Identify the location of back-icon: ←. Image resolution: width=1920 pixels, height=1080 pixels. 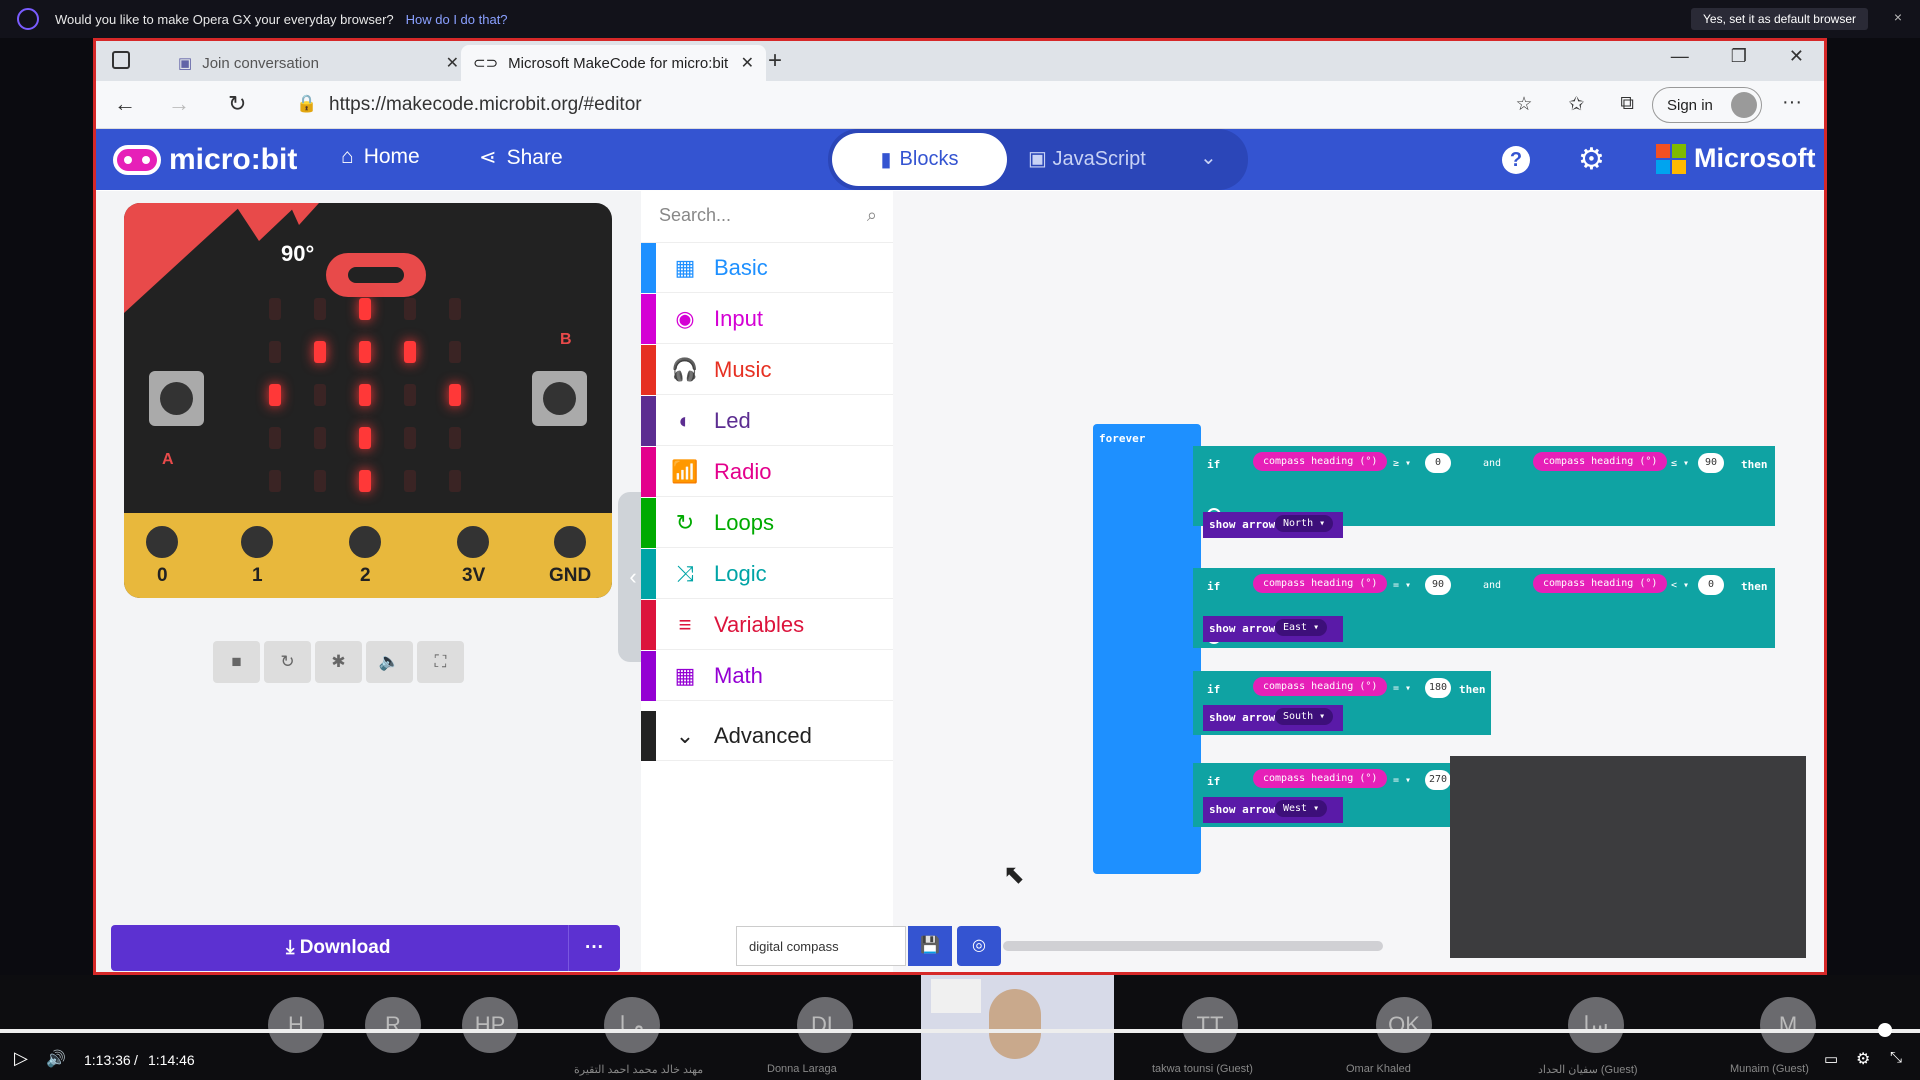
(125, 104).